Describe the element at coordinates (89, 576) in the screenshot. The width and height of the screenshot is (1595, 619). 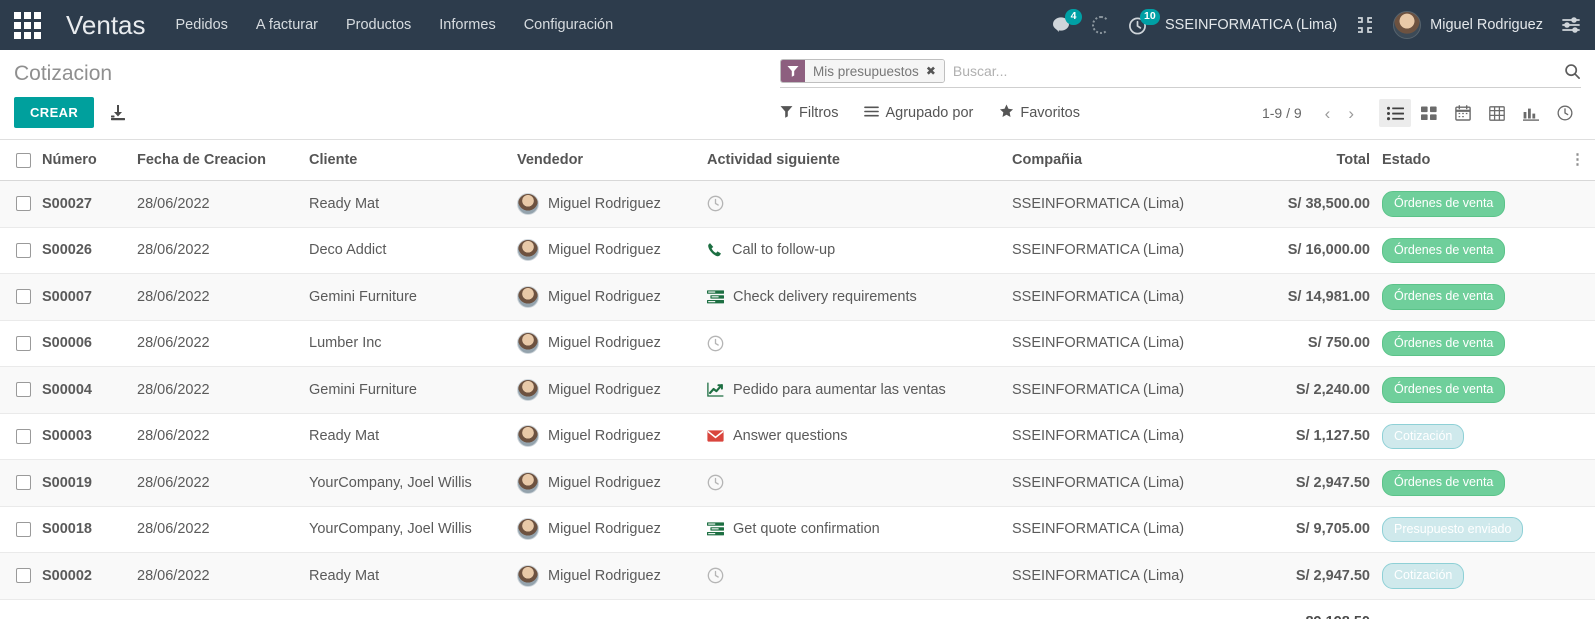
I see `cell-numero: S00002` at that location.